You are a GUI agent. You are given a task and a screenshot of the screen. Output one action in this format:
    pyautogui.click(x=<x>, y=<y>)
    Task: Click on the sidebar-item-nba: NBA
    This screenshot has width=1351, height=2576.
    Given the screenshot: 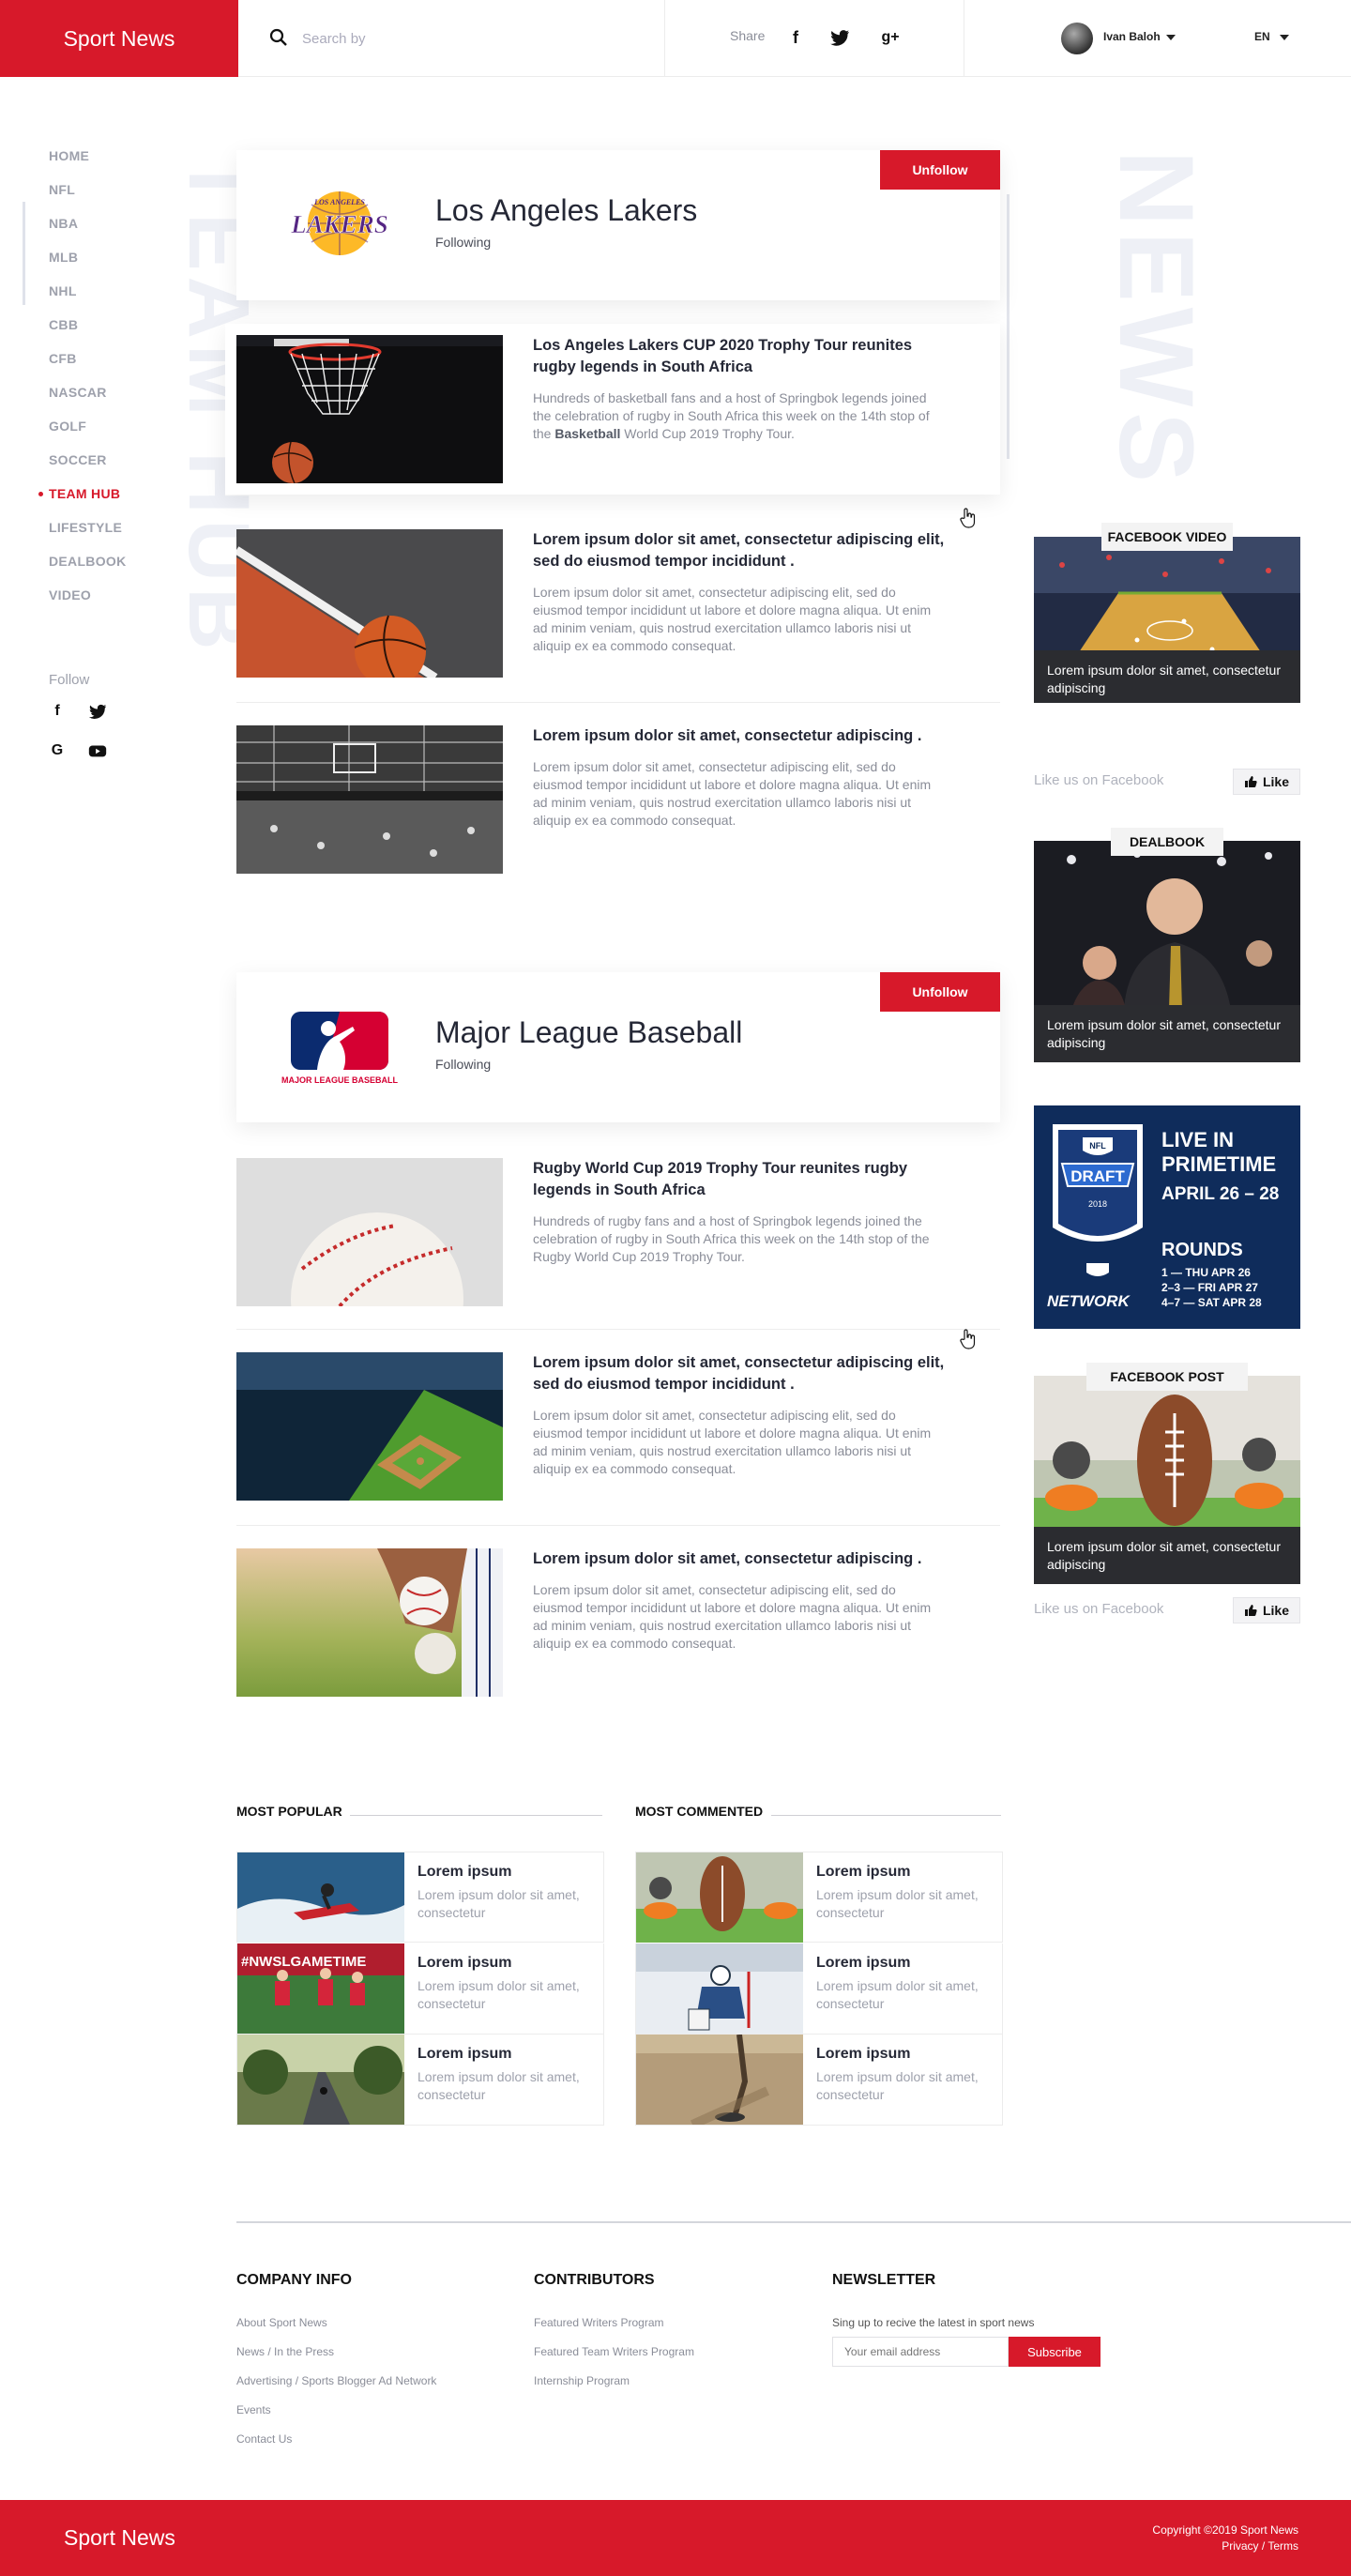 What is the action you would take?
    pyautogui.click(x=63, y=223)
    